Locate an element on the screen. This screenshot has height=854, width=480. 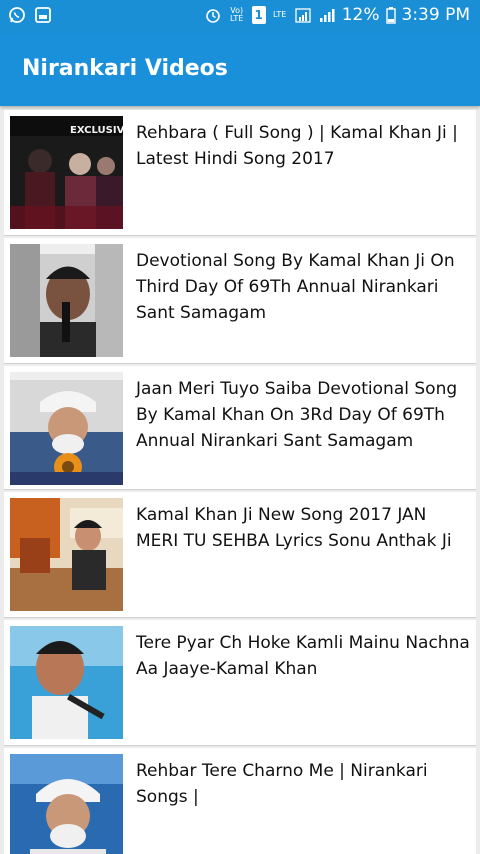
app-bar: Nirankari Videos is located at coordinates (240, 70).